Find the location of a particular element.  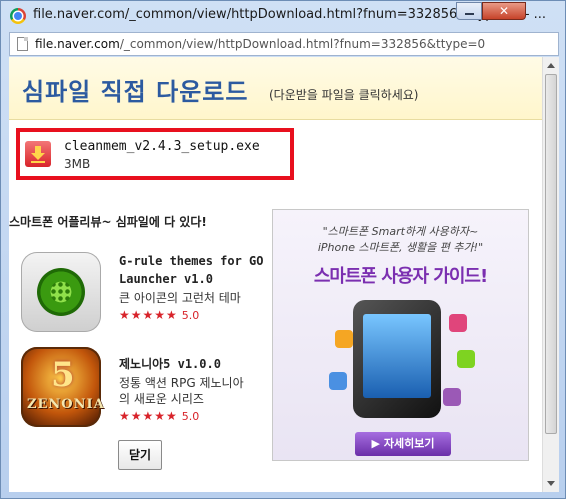

zenonia-icon-numeral: 5 is located at coordinates (63, 375).